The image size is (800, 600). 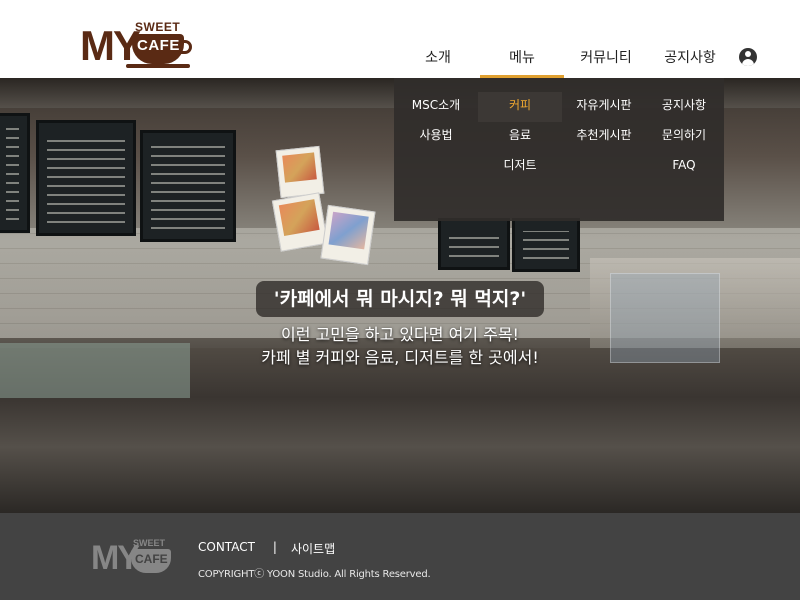 I want to click on dropdown-column-menu: 커피 음료 디저트, so click(x=520, y=137).